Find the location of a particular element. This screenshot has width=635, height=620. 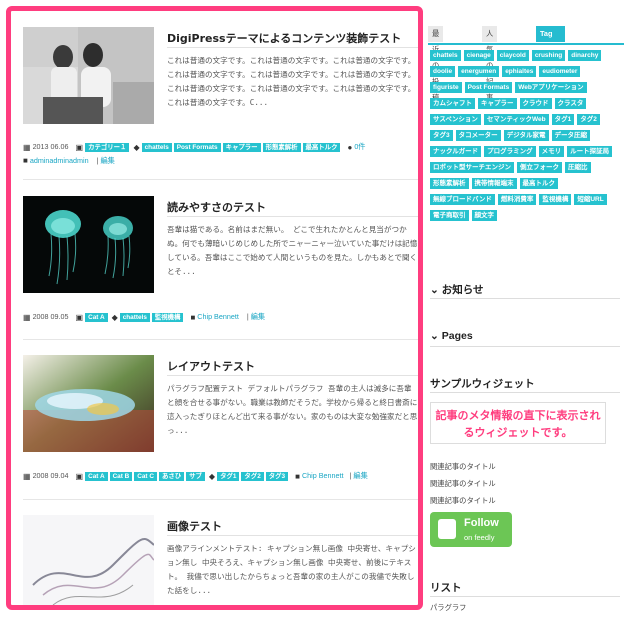

tag-cloud-item: セマンティックWeb is located at coordinates (516, 119).